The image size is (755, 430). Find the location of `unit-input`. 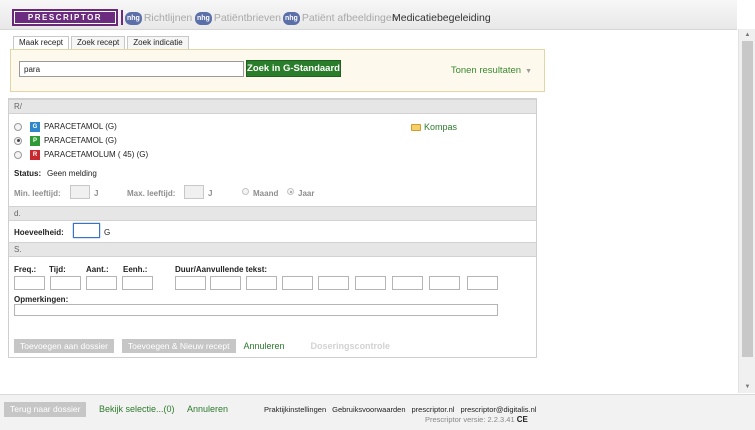

unit-input is located at coordinates (137, 283).